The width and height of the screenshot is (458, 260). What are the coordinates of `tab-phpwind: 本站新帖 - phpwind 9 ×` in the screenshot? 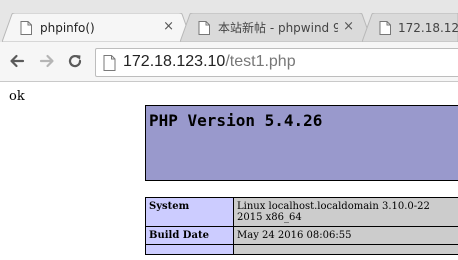 It's located at (276, 27).